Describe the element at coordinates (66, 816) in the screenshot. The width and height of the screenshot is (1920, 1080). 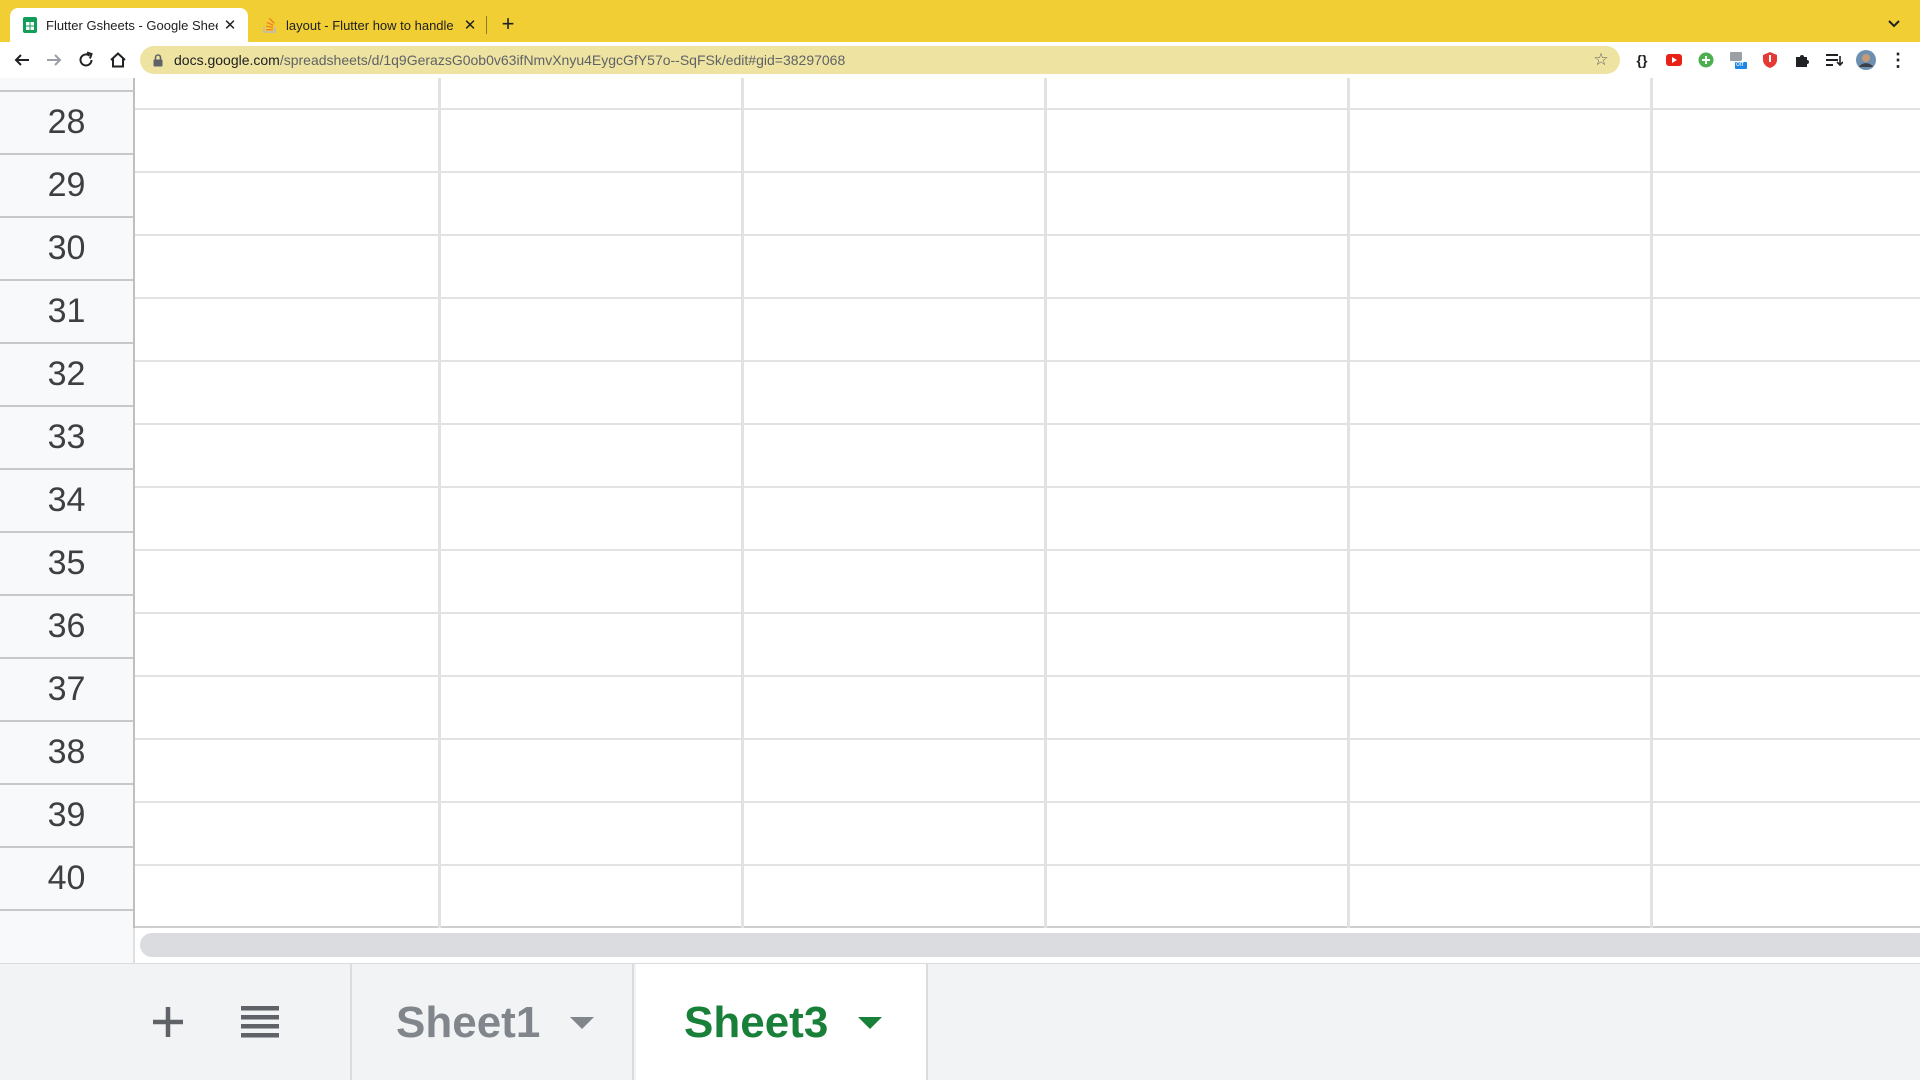
I see `row-number: 39` at that location.